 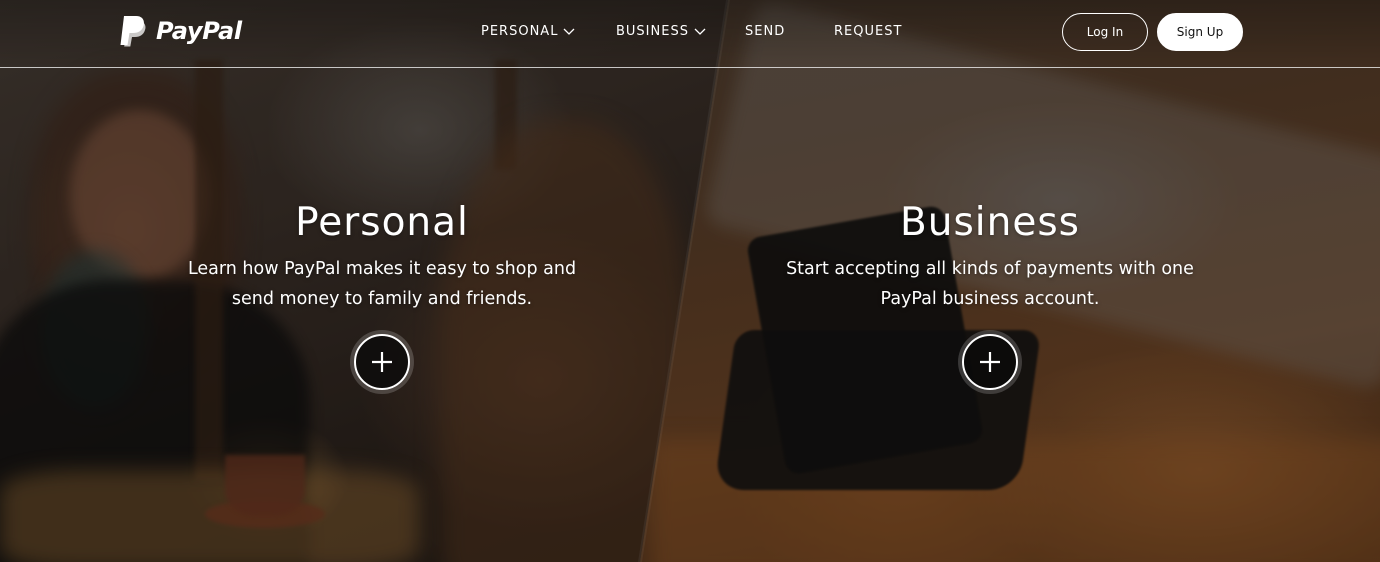 I want to click on personal-title: Personal, so click(x=382, y=222).